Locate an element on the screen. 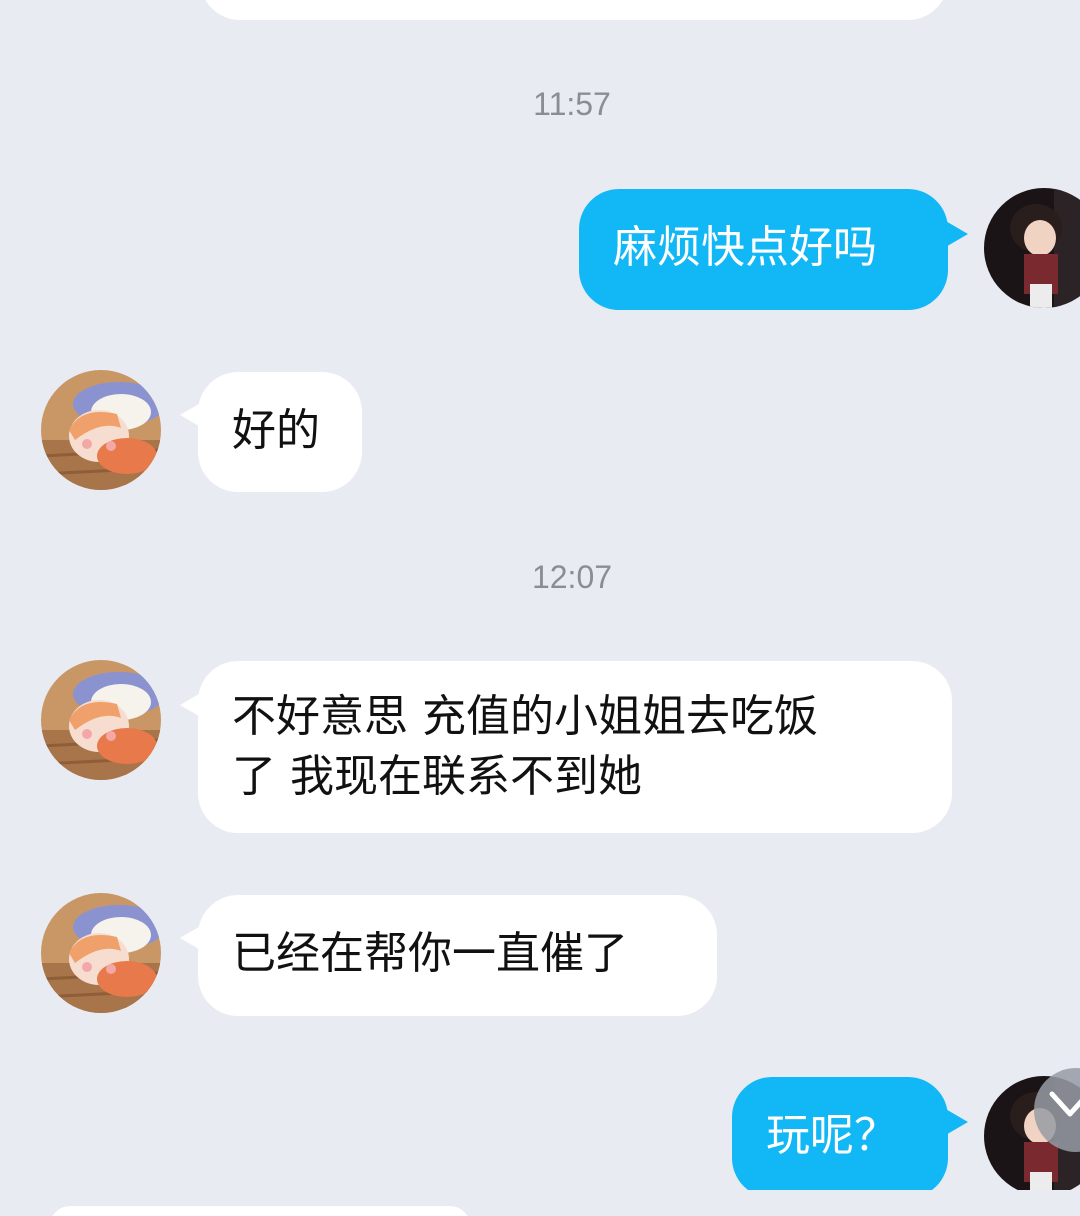 This screenshot has height=1216, width=1080. outgoing-message-bubble: 玩呢？ is located at coordinates (840, 1137).